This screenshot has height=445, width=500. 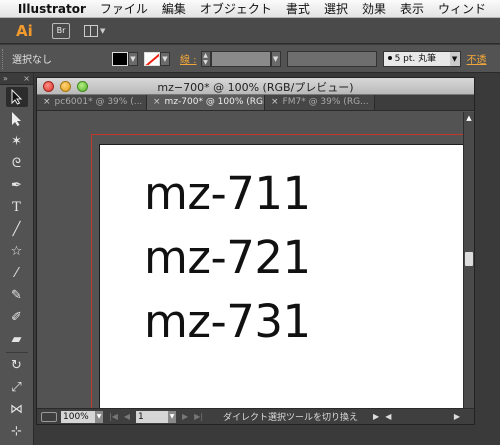 I want to click on direct-selection-icon, so click(x=16, y=119).